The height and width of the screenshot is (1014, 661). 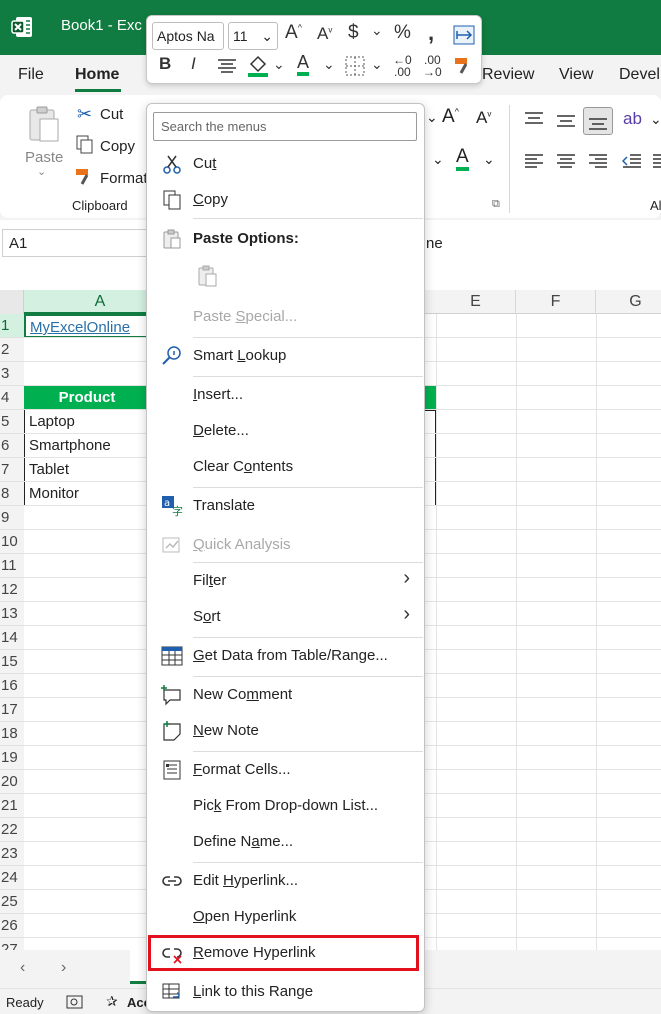 What do you see at coordinates (285, 506) in the screenshot?
I see `menu-item-translate: a 字 Translate` at bounding box center [285, 506].